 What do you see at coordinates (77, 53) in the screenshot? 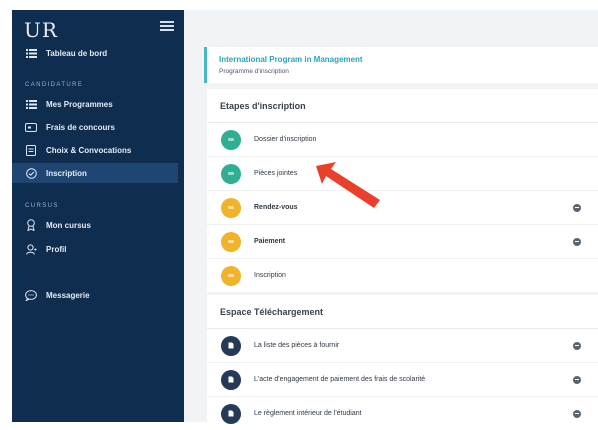
I see `sidebar-item-label: Tableau de bord` at bounding box center [77, 53].